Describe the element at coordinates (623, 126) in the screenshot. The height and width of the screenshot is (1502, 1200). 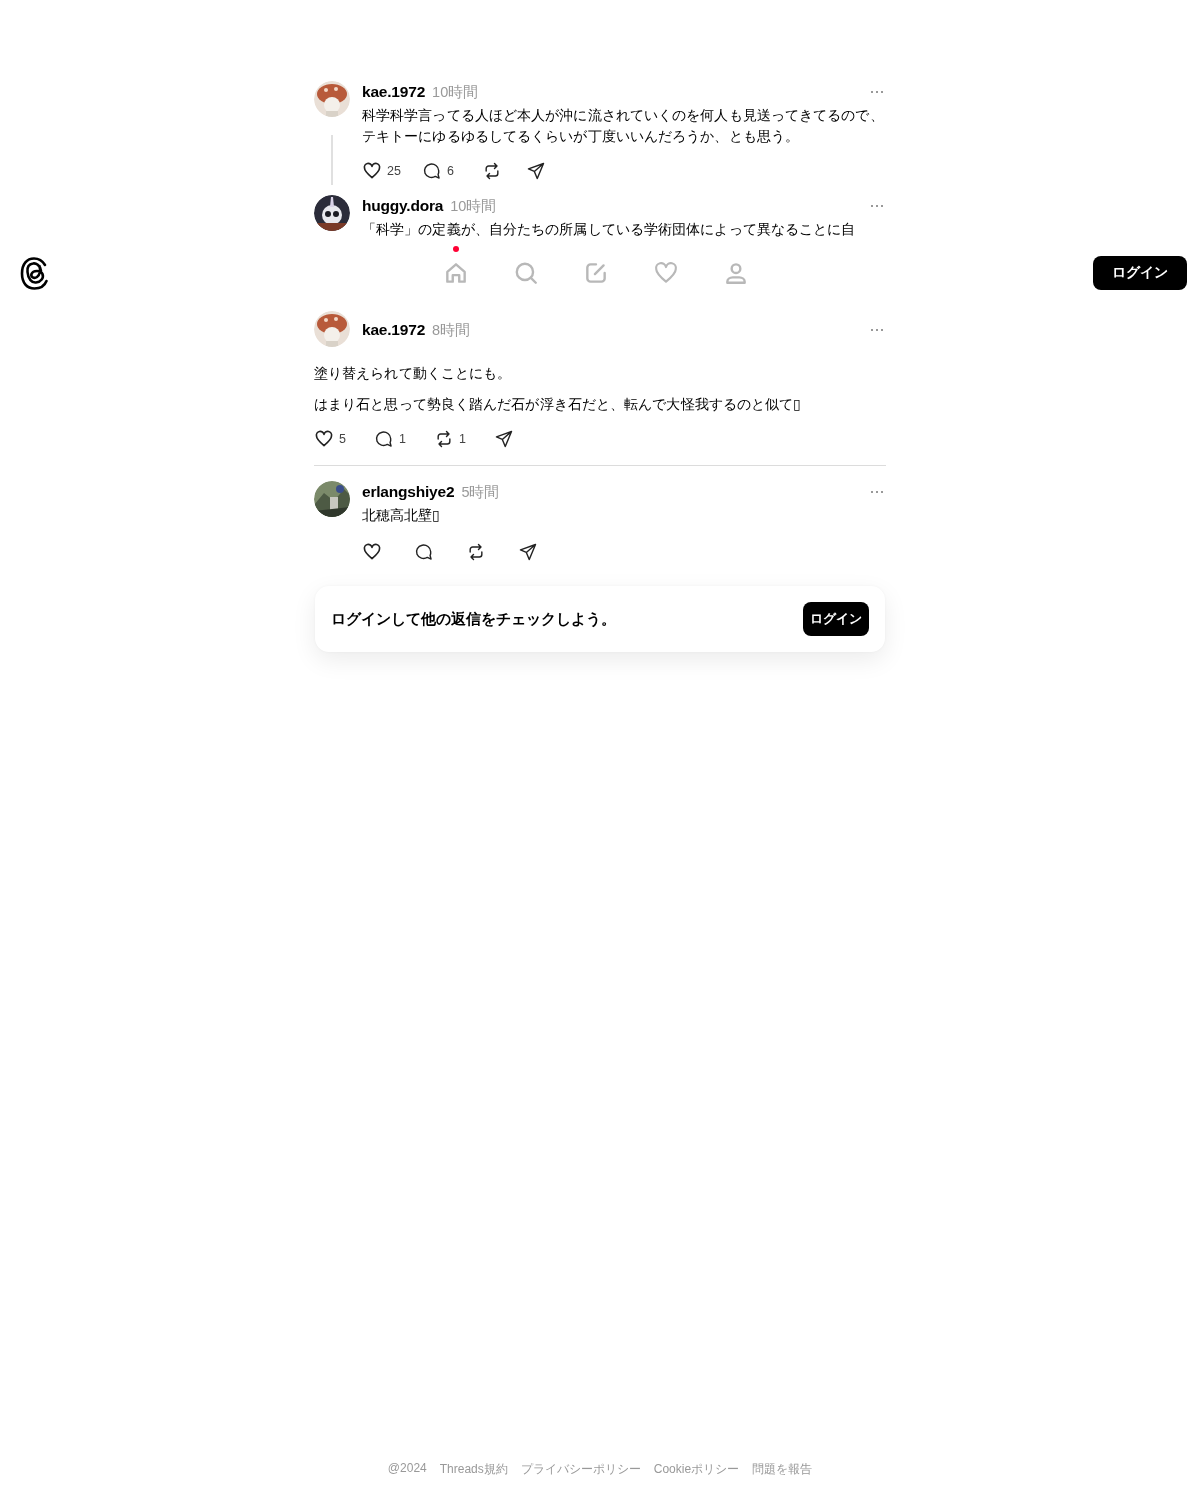
I see `post-text: 科学科学言ってる人ほど本人が沖に流されていくのを何人も見送ってきてるので、テキトーにゆるゆるしてるくらいが丁度いいんだろうか、とも思う。` at that location.